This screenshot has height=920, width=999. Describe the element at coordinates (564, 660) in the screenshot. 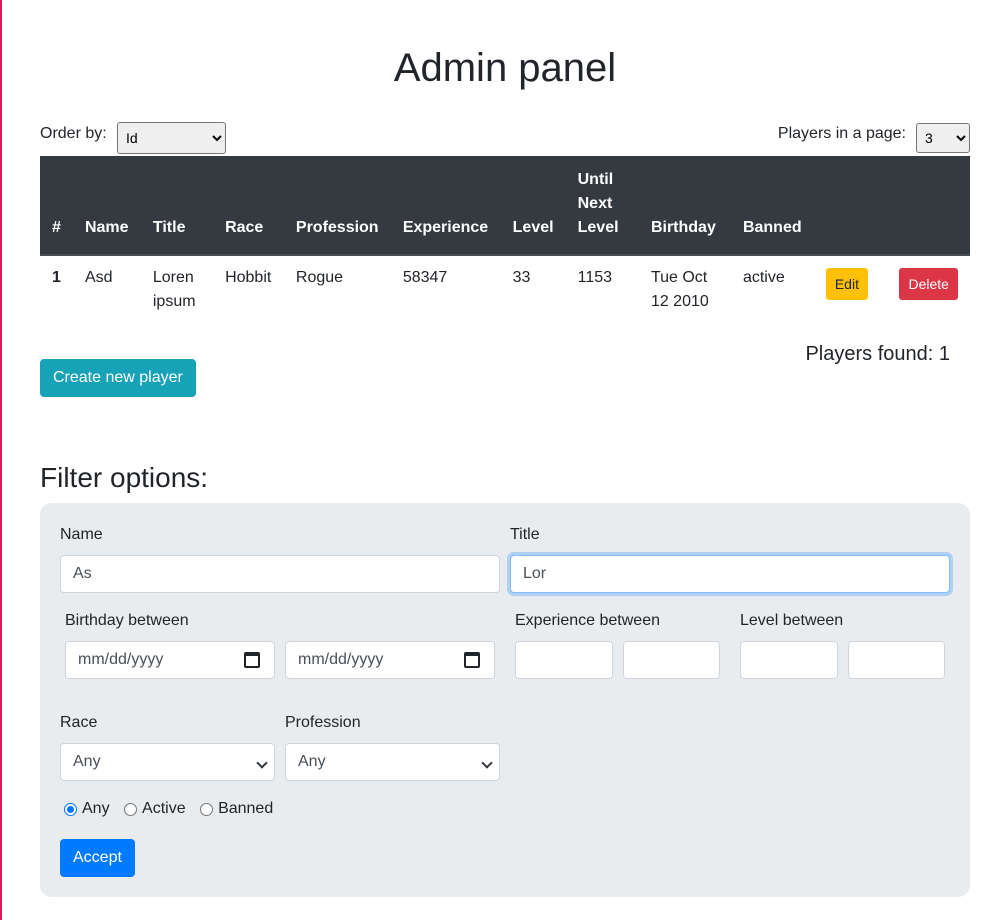

I see `experience-min-input` at that location.